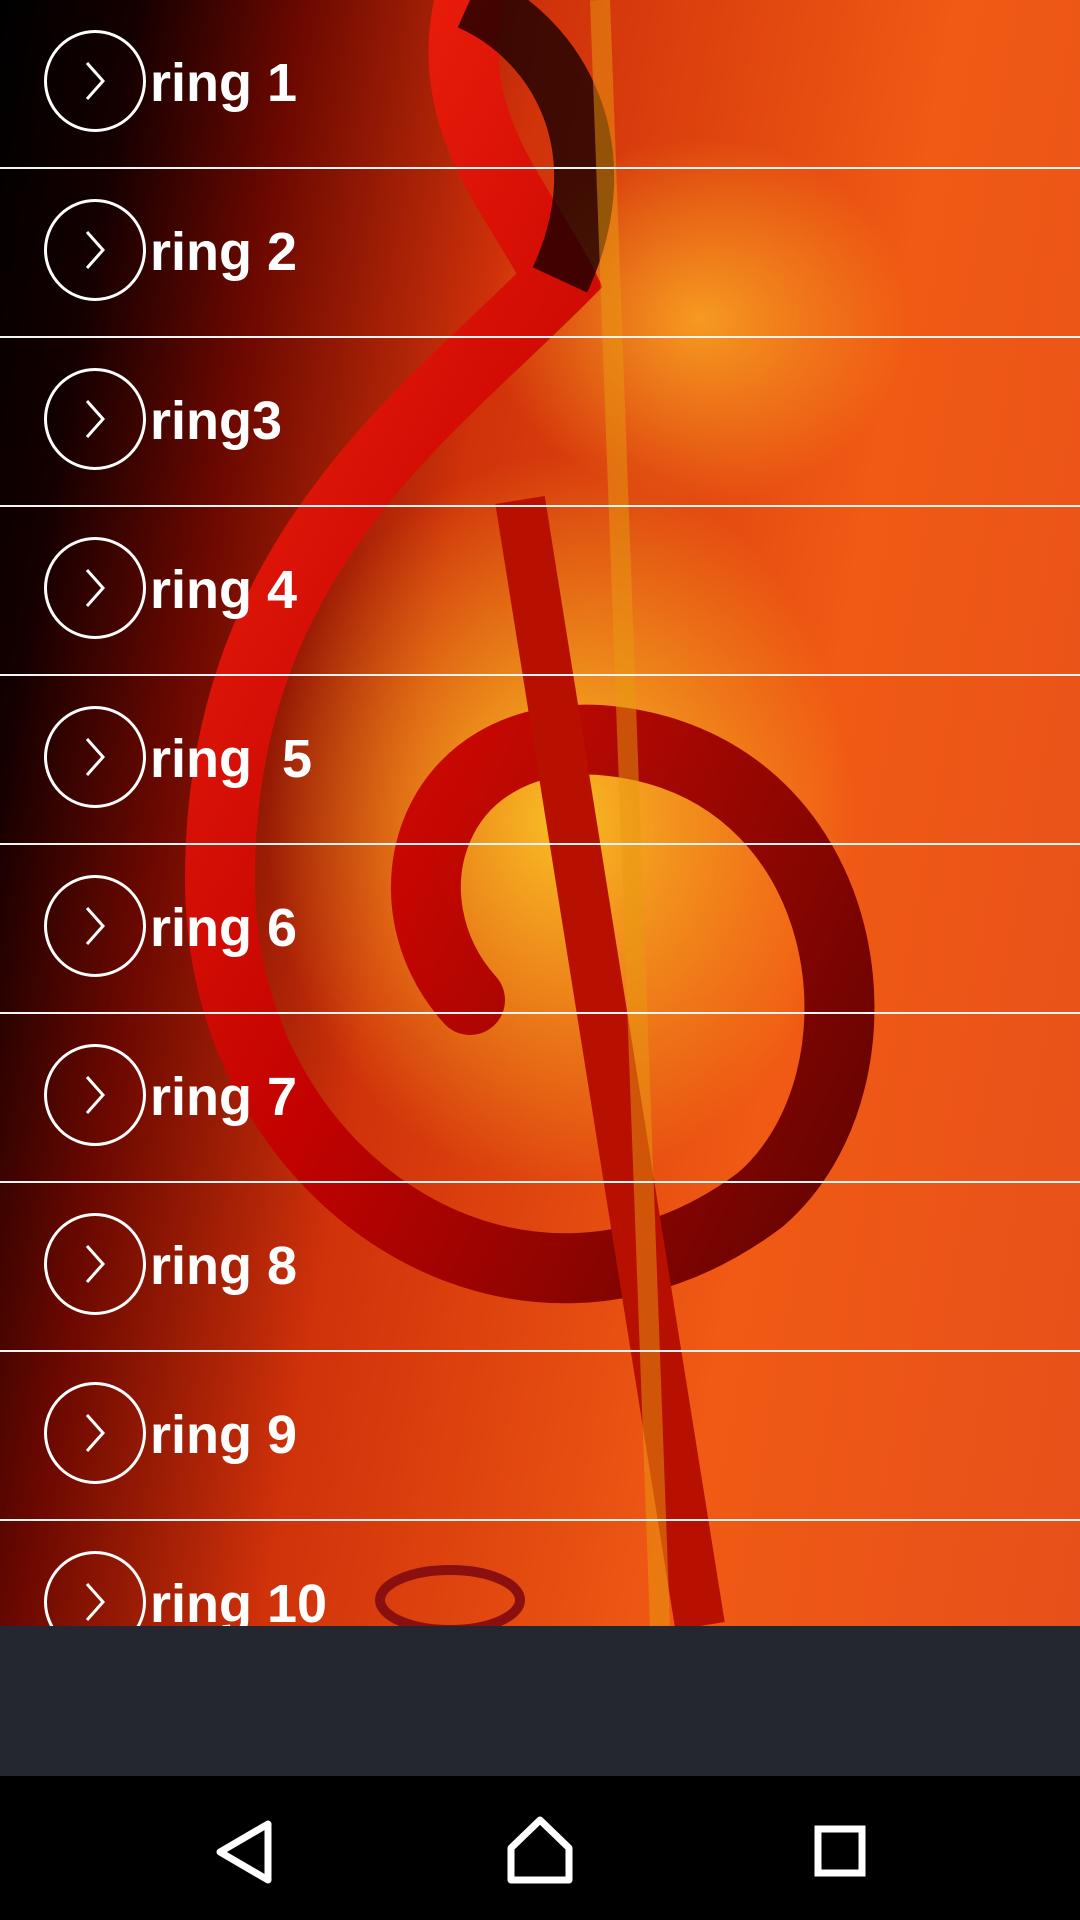  What do you see at coordinates (540, 253) in the screenshot?
I see `list-item: ring 2` at bounding box center [540, 253].